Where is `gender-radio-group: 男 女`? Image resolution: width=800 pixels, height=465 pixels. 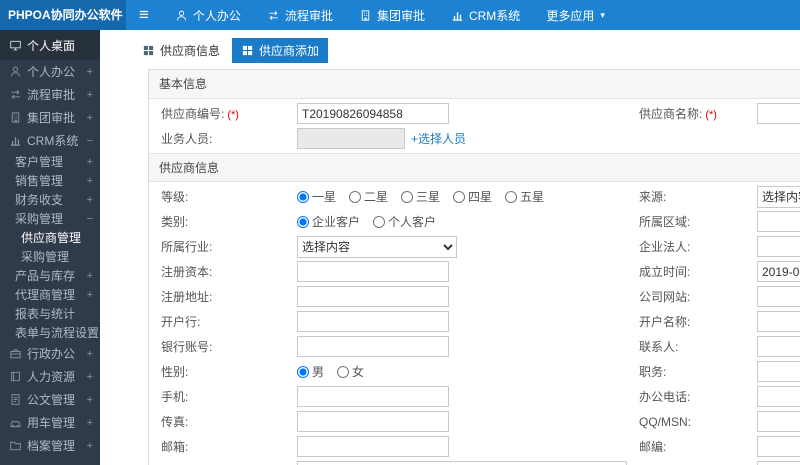
gender-radio-group: 男 女 is located at coordinates (468, 371).